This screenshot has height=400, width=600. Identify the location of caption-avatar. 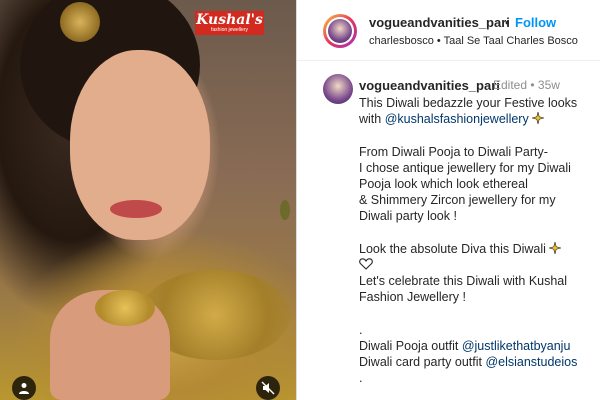
(338, 89).